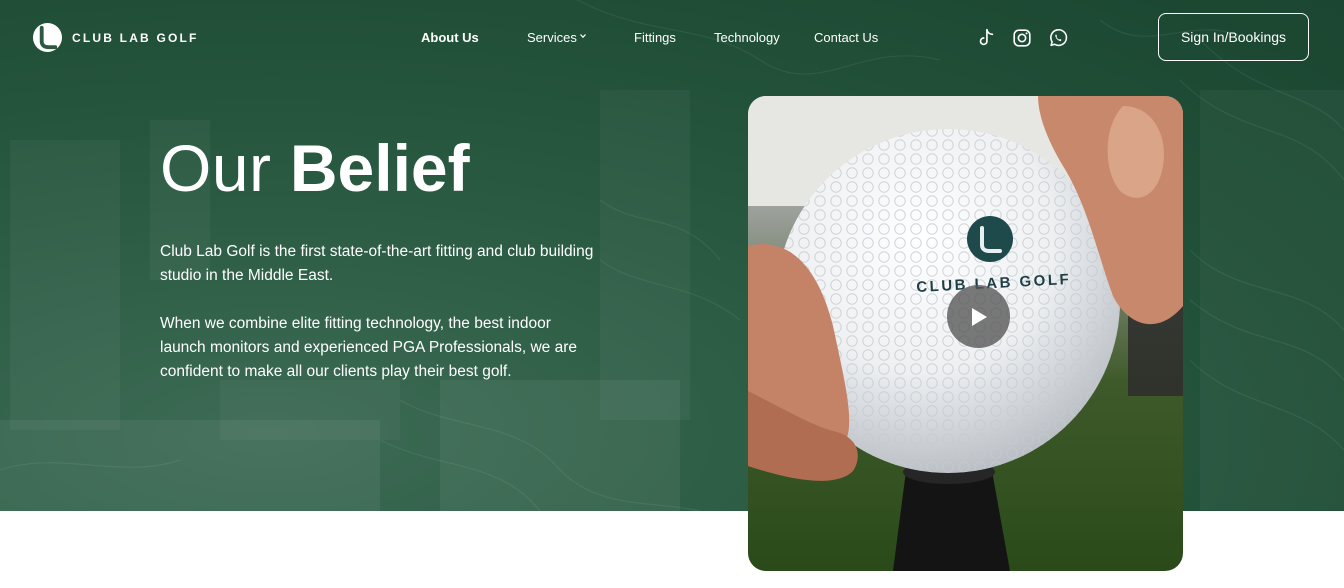 This screenshot has width=1344, height=588. What do you see at coordinates (47, 37) in the screenshot?
I see `club-lab-logo-icon` at bounding box center [47, 37].